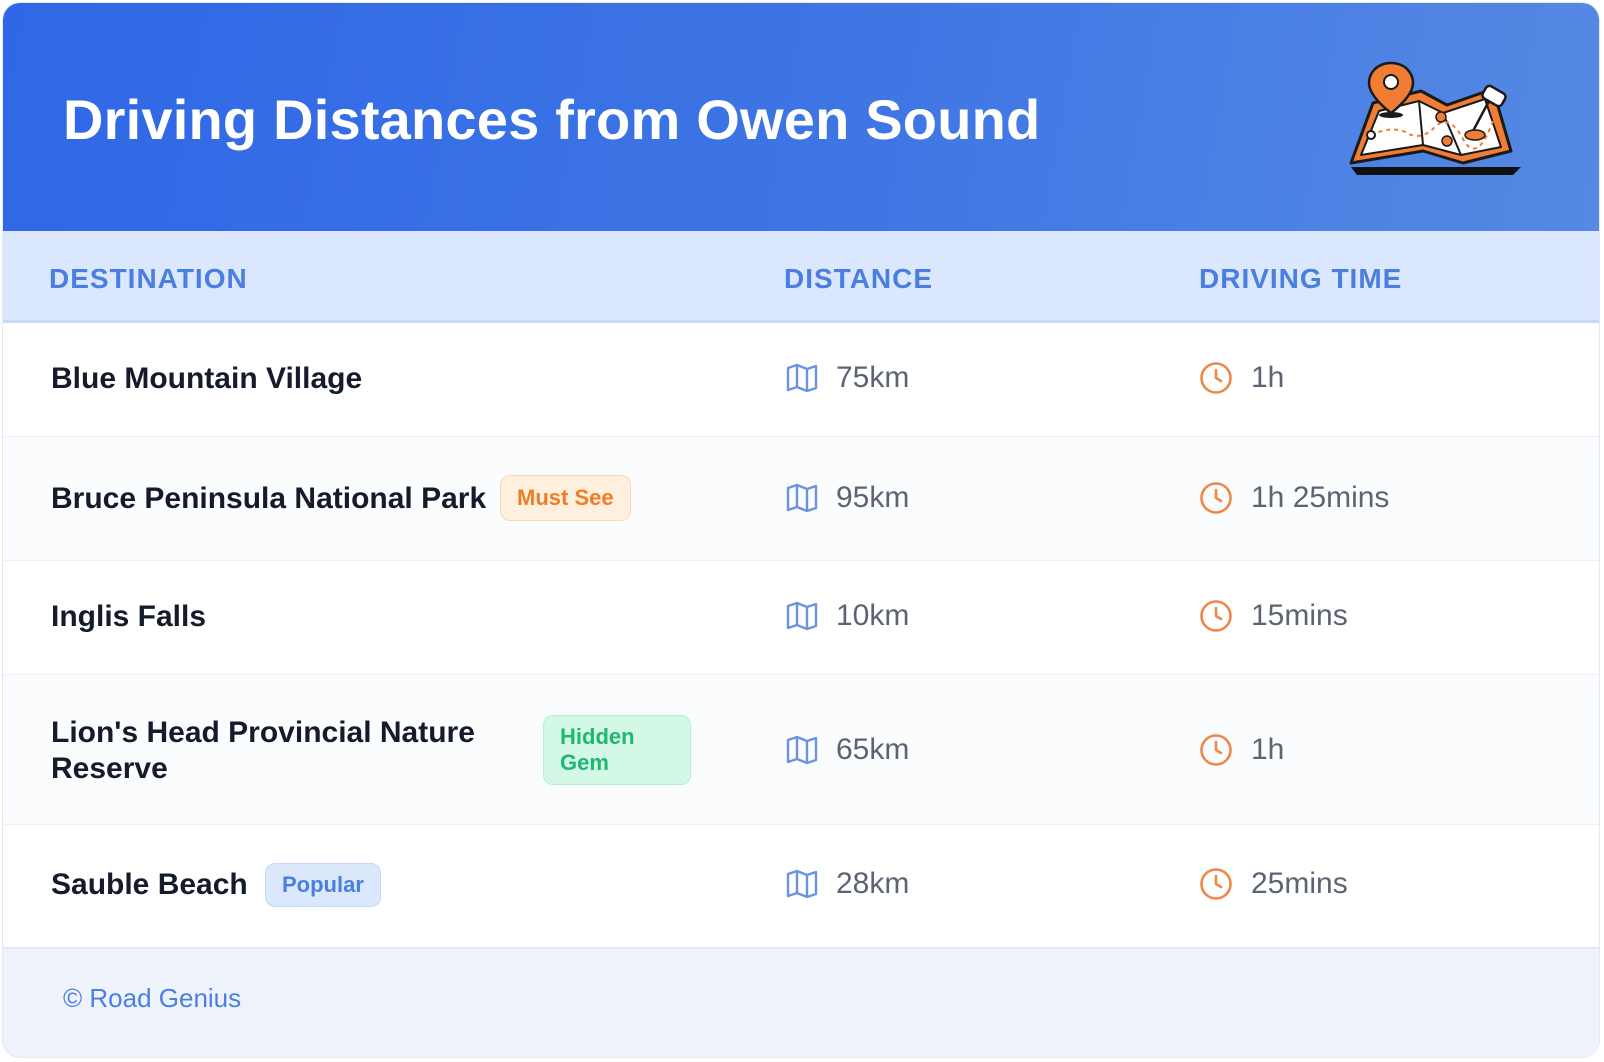  I want to click on destination-name: Inglis Falls, so click(129, 616).